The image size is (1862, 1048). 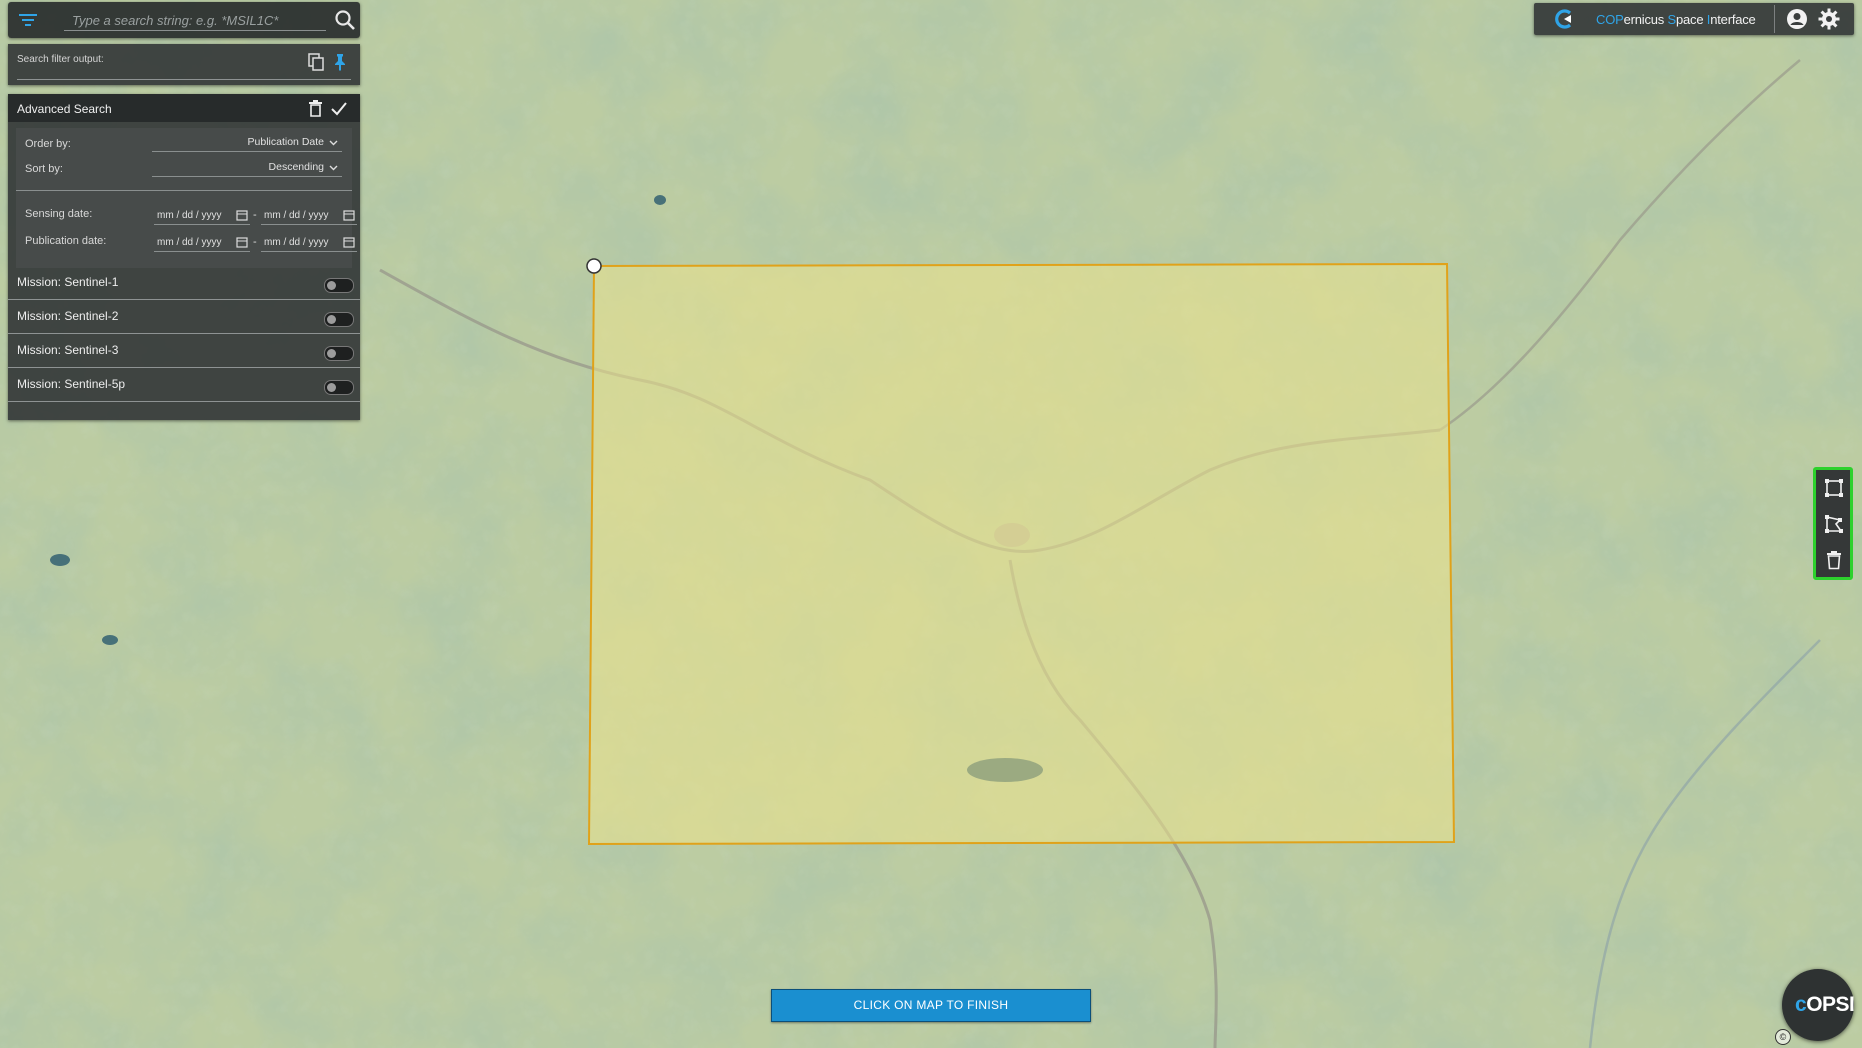 What do you see at coordinates (48, 144) in the screenshot?
I see `order-by-label: Order by:` at bounding box center [48, 144].